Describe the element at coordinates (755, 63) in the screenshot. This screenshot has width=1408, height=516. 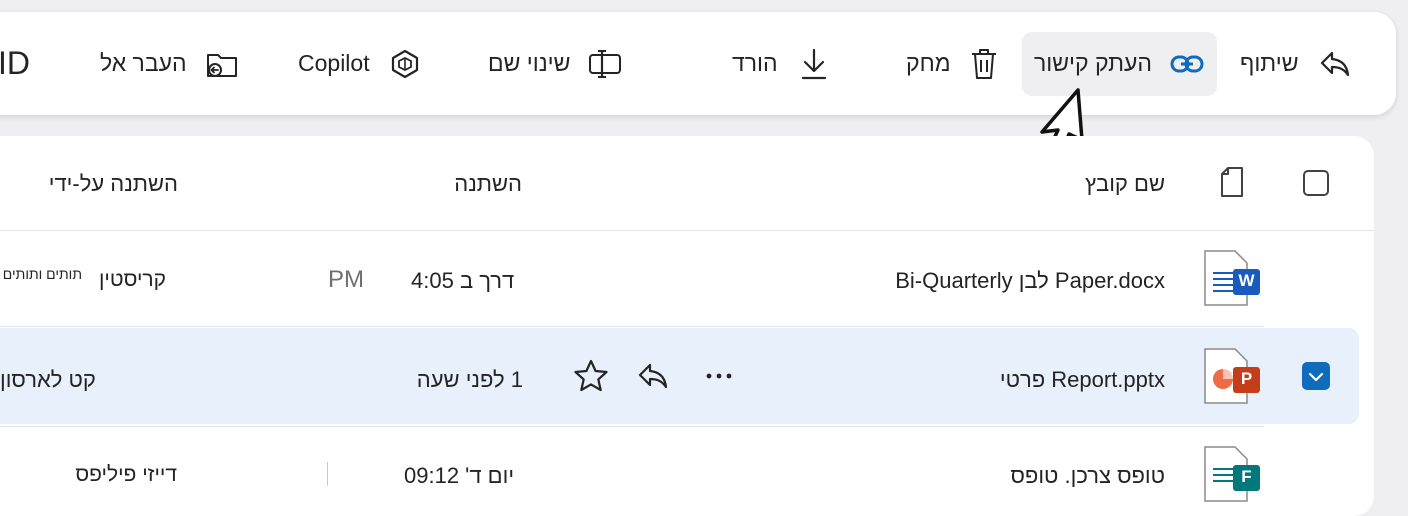
I see `download-label: הורד` at that location.